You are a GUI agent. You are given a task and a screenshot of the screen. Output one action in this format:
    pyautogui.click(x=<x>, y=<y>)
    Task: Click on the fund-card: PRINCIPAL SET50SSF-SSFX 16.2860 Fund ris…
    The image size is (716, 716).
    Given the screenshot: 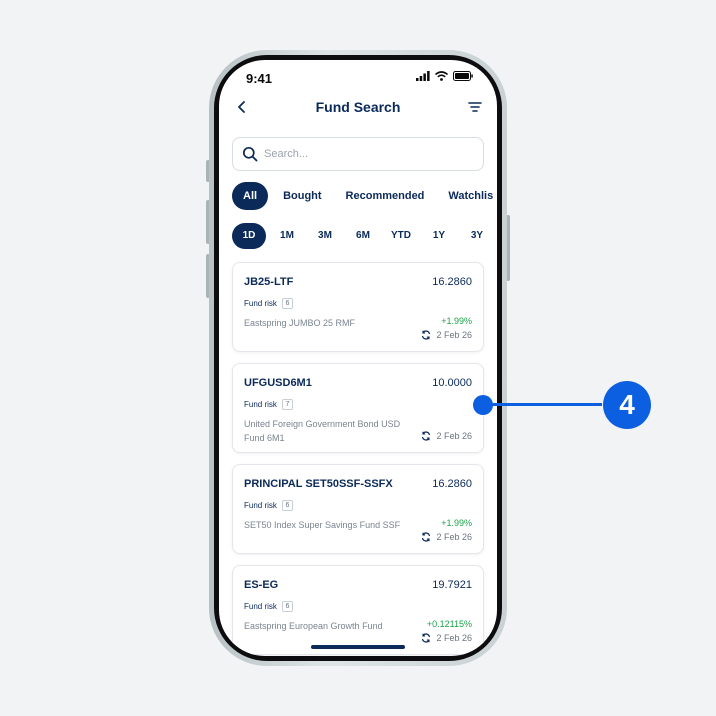 What is the action you would take?
    pyautogui.click(x=358, y=509)
    